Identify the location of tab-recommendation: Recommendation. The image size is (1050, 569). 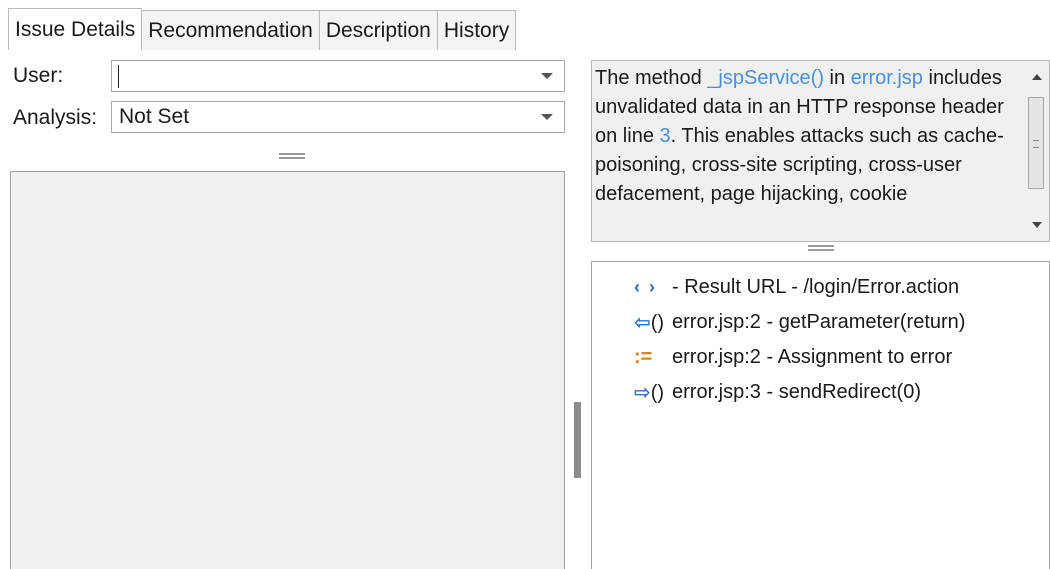
(230, 30).